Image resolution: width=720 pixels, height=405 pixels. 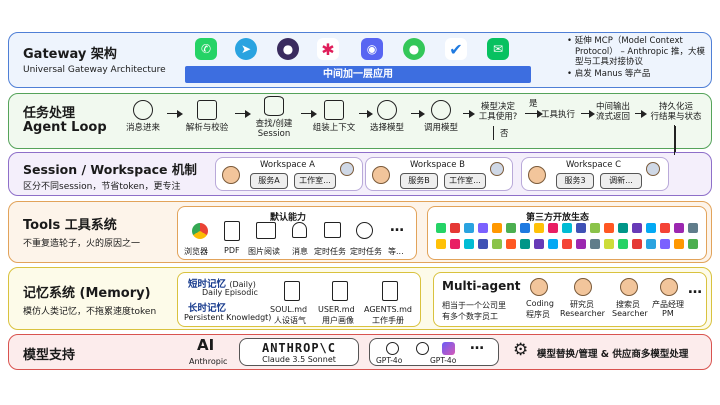 I want to click on soul-doc-desc: 人设语气, so click(x=290, y=320).